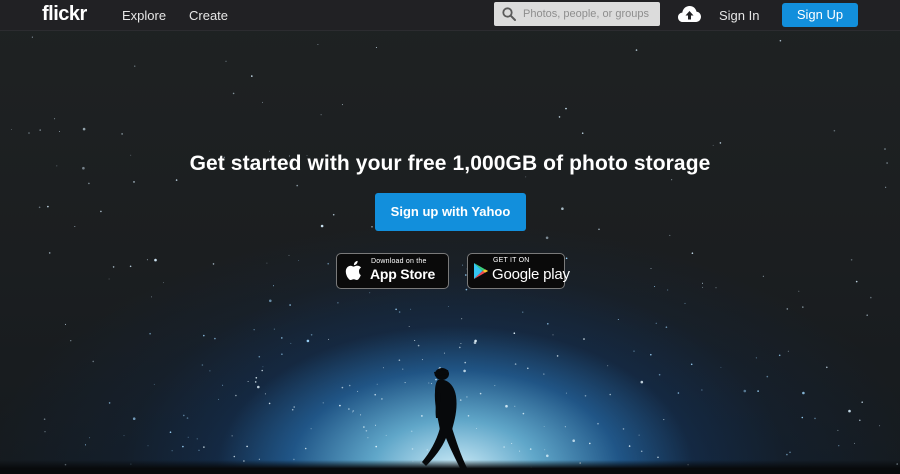 This screenshot has height=474, width=900. What do you see at coordinates (739, 15) in the screenshot?
I see `sign-in-link: Sign In` at bounding box center [739, 15].